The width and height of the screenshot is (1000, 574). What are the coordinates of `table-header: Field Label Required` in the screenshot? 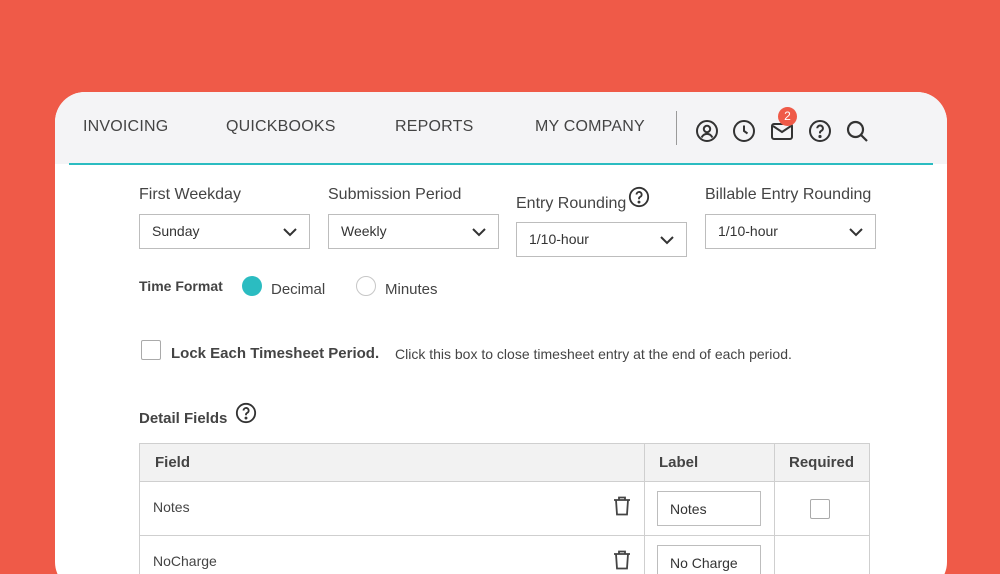 It's located at (504, 463).